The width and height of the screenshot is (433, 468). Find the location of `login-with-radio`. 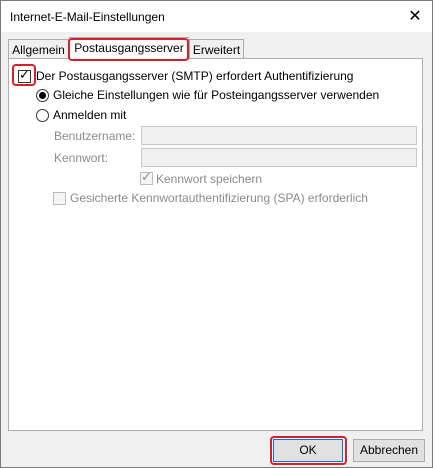

login-with-radio is located at coordinates (42, 115).